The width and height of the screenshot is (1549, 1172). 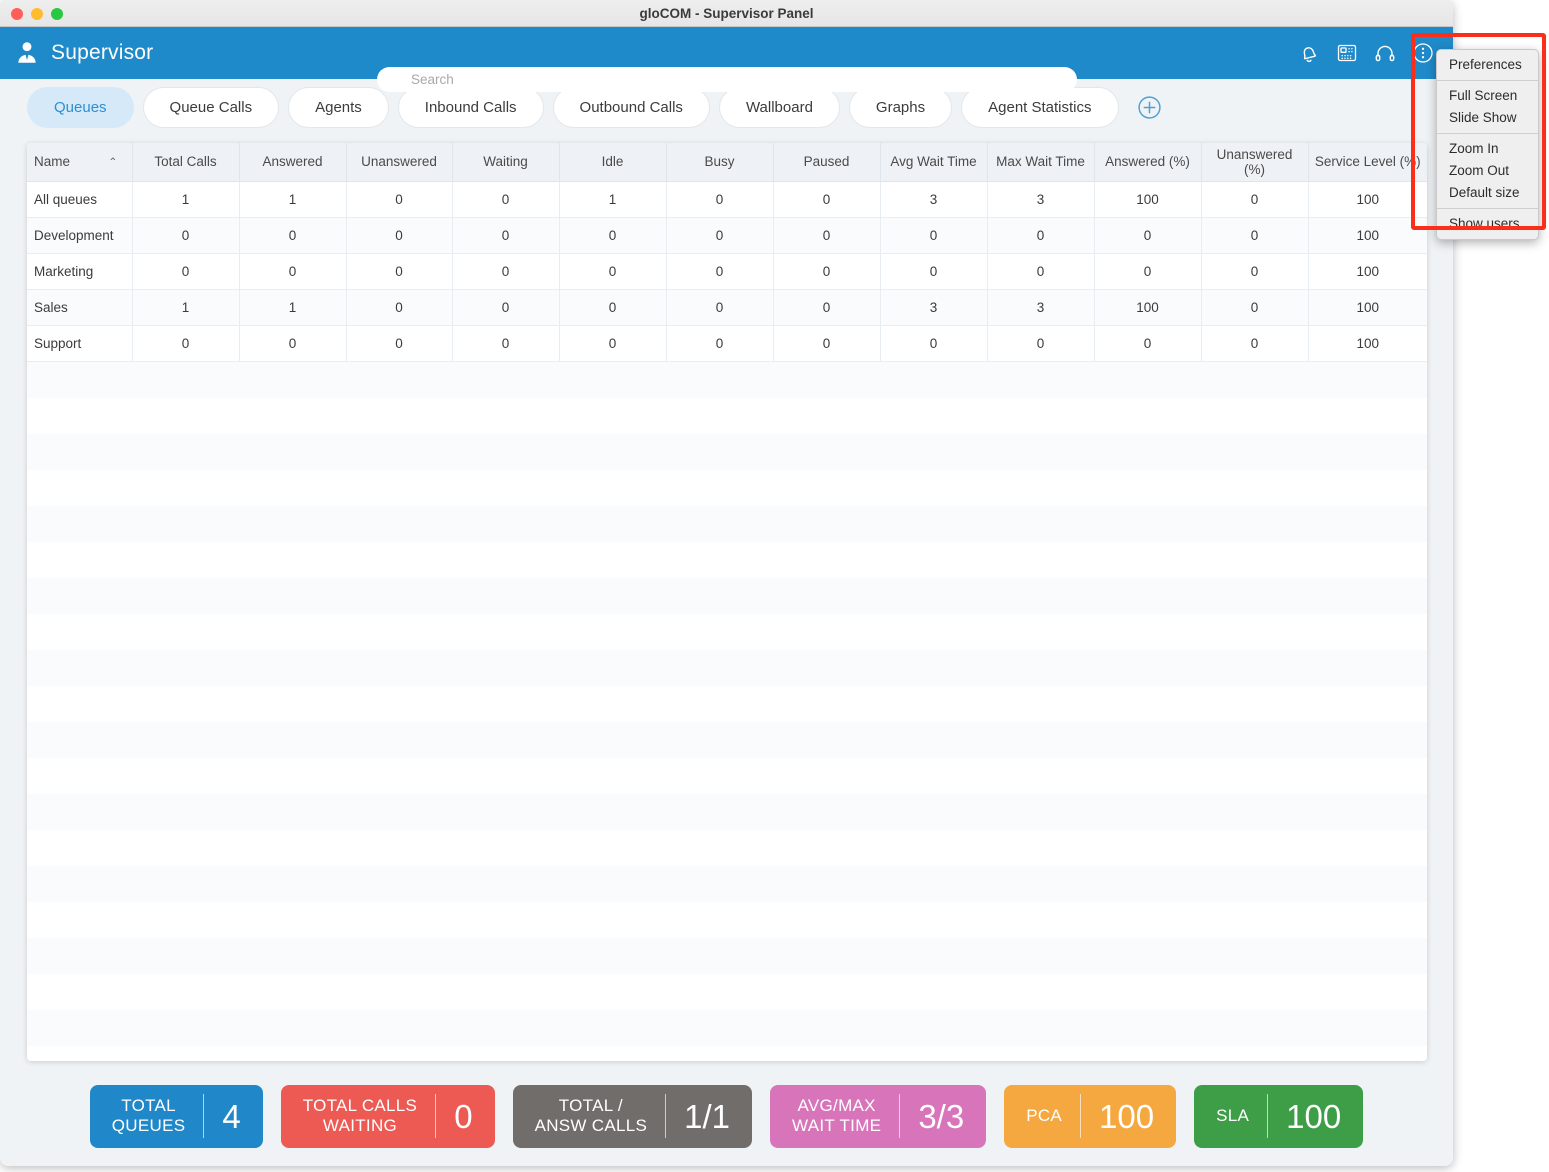 What do you see at coordinates (727, 199) in the screenshot?
I see `table-row: All queues 1 1 0 0 1 0 0 3 3 100 0 100` at bounding box center [727, 199].